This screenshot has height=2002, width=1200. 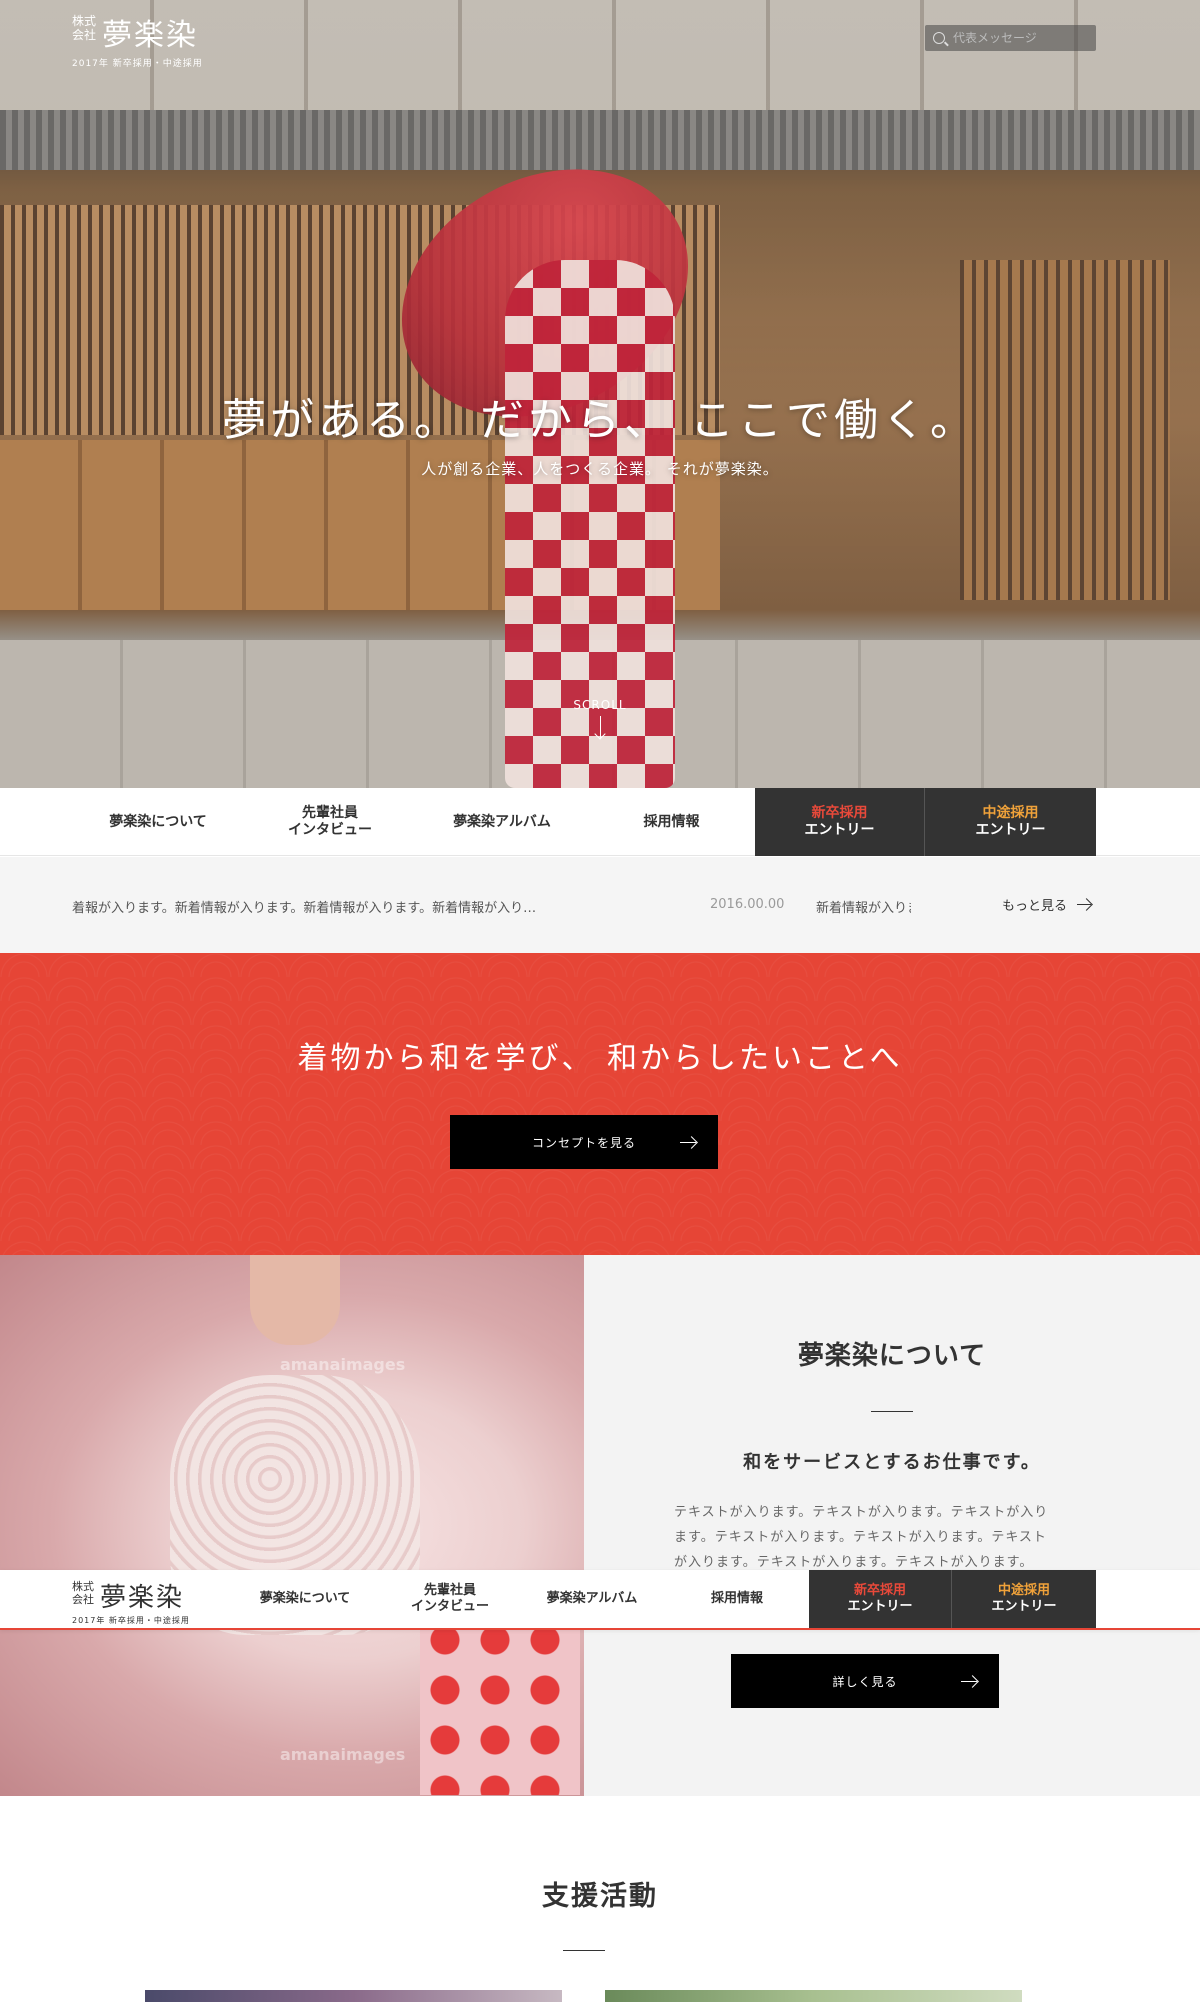 What do you see at coordinates (892, 1356) in the screenshot?
I see `about-heading: 夢楽染について` at bounding box center [892, 1356].